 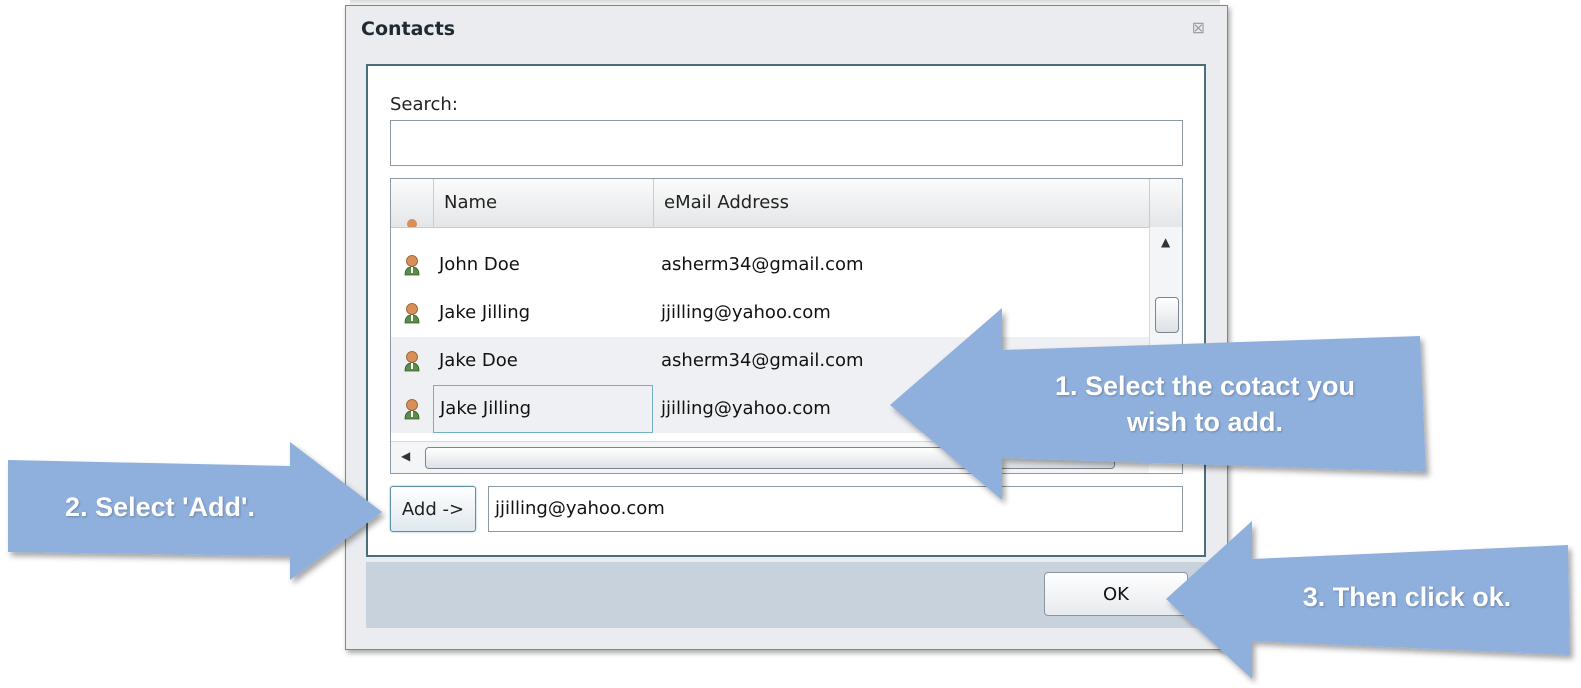 I want to click on callout-step3-text: 3. Then click ok., so click(x=1407, y=597).